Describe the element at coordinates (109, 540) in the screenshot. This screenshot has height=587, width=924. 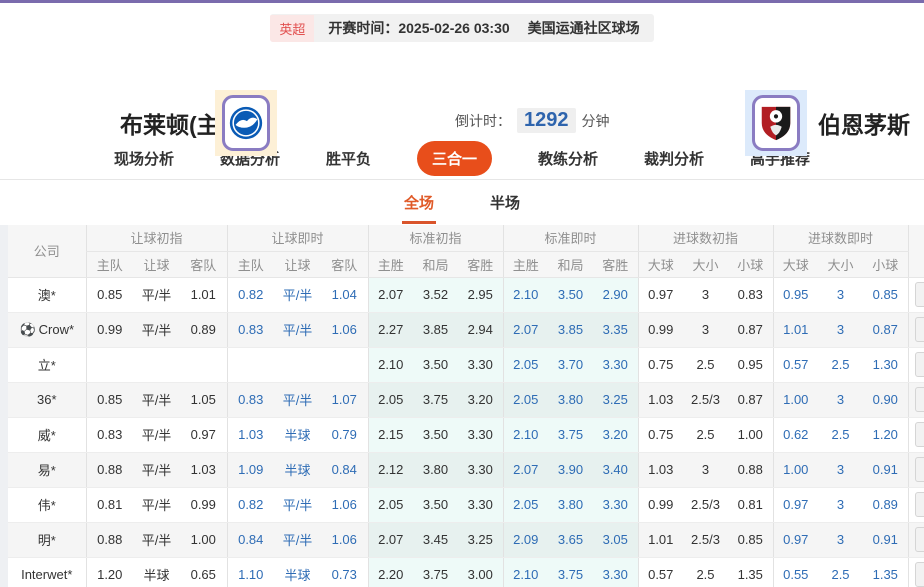
I see `handicap-initial-home: 0.88` at that location.